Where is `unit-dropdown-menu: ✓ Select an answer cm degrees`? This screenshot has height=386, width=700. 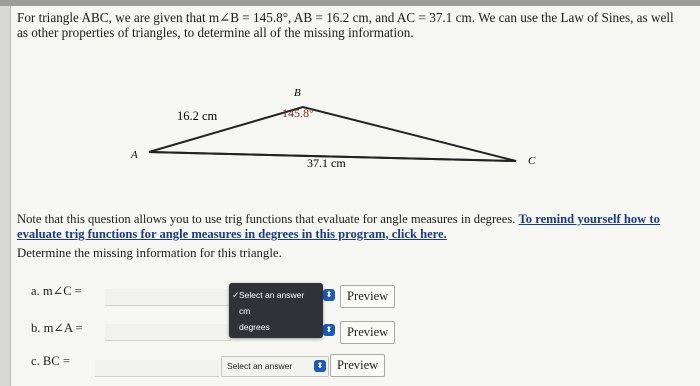 unit-dropdown-menu: ✓ Select an answer cm degrees is located at coordinates (276, 310).